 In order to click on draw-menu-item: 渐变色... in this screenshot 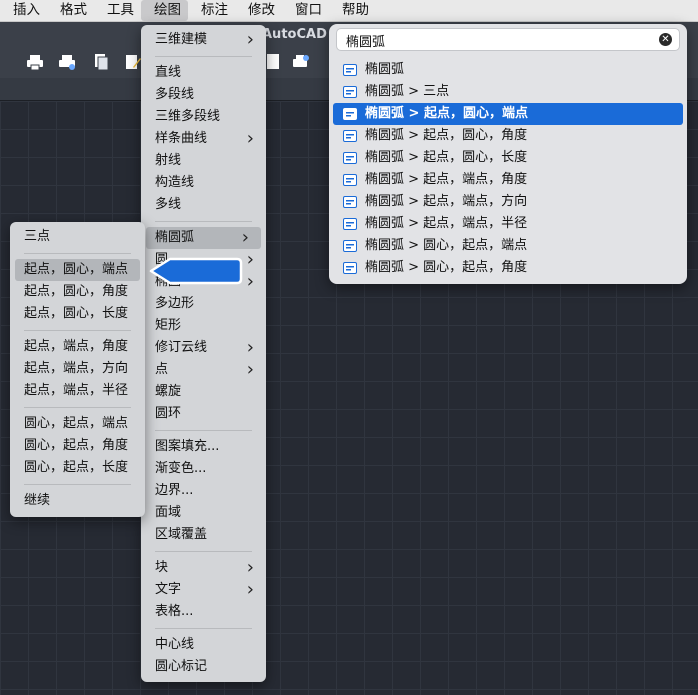, I will do `click(203, 469)`.